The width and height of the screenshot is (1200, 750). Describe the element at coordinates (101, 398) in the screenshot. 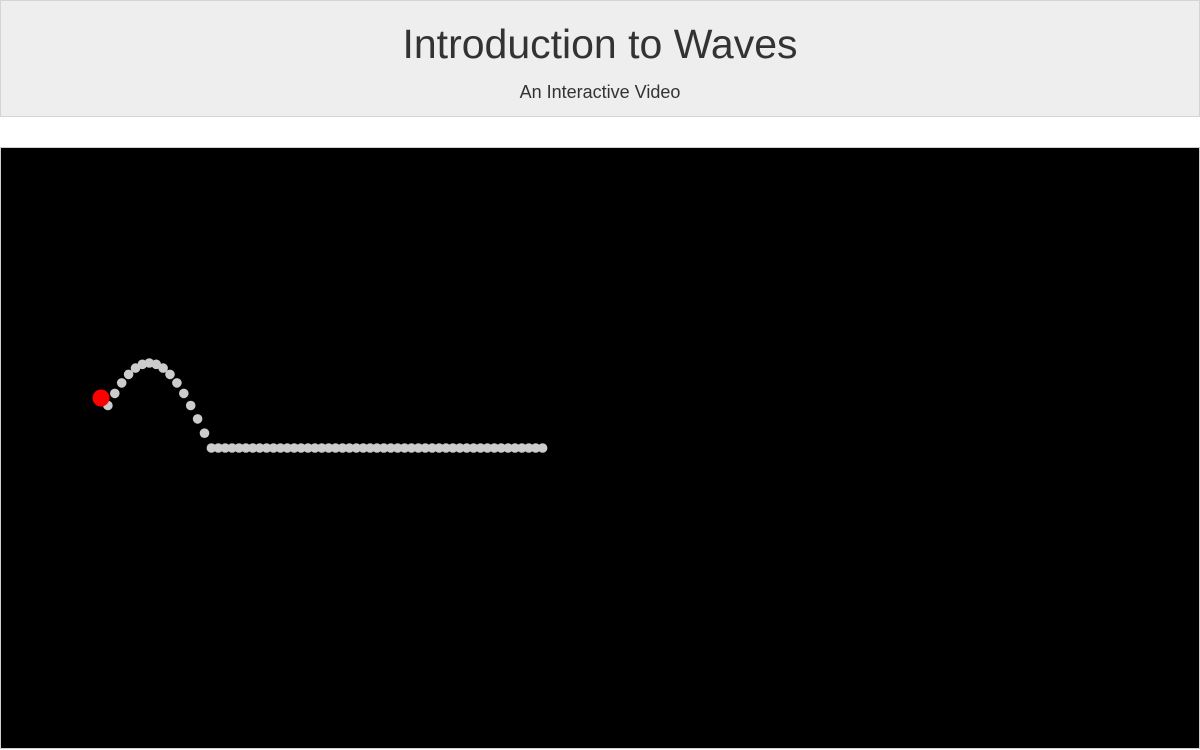

I see `driver-bead` at that location.